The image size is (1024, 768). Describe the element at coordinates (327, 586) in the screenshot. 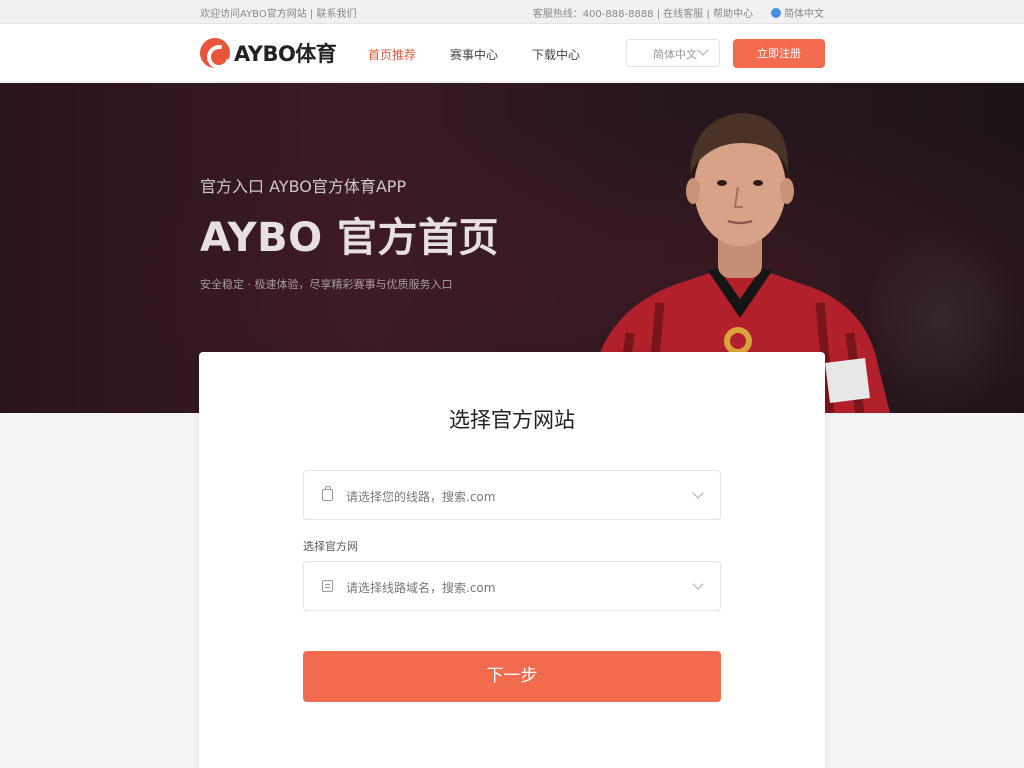

I see `document-icon` at that location.